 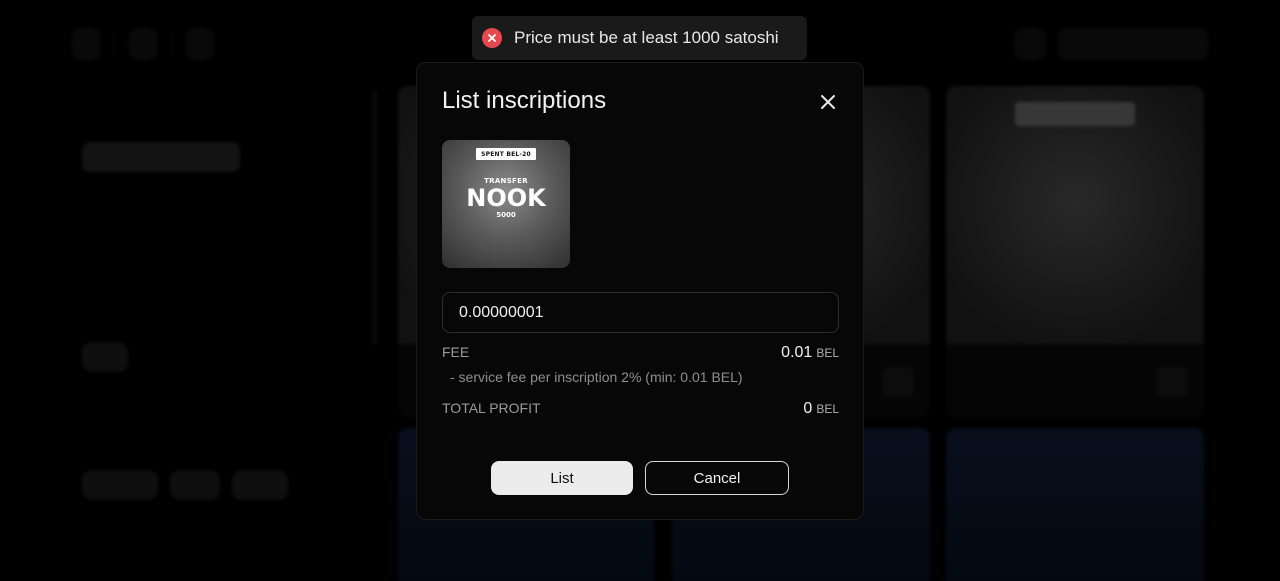 I want to click on fee-row: FEE 0.01 BEL, so click(x=640, y=353).